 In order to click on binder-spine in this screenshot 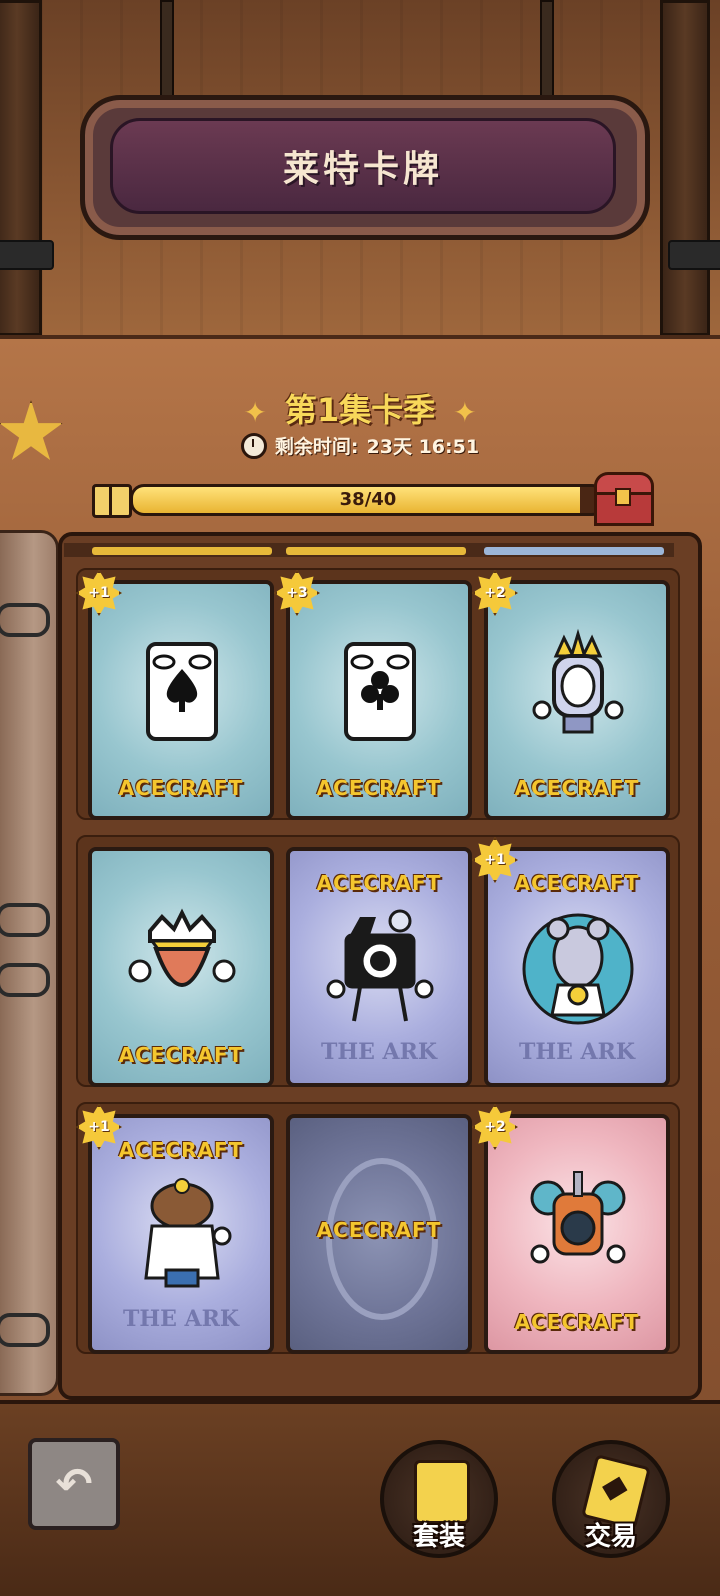, I will do `click(29, 963)`.